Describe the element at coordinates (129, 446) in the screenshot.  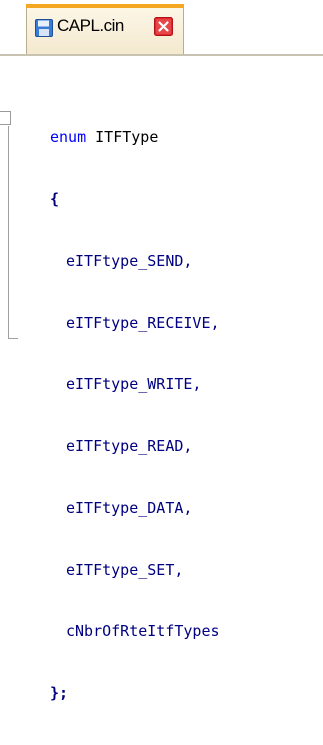
I see `enum-member: eITFtype_READ,` at that location.